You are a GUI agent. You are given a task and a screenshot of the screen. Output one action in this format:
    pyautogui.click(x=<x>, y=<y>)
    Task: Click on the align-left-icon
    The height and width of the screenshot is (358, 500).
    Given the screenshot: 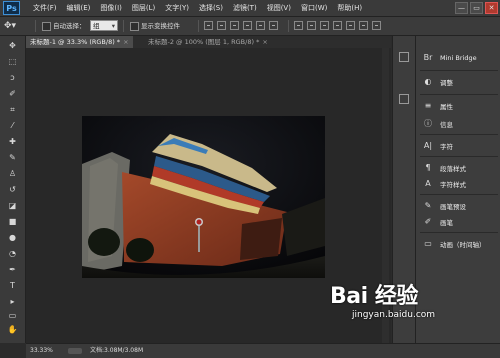 What is the action you would take?
    pyautogui.click(x=247, y=25)
    